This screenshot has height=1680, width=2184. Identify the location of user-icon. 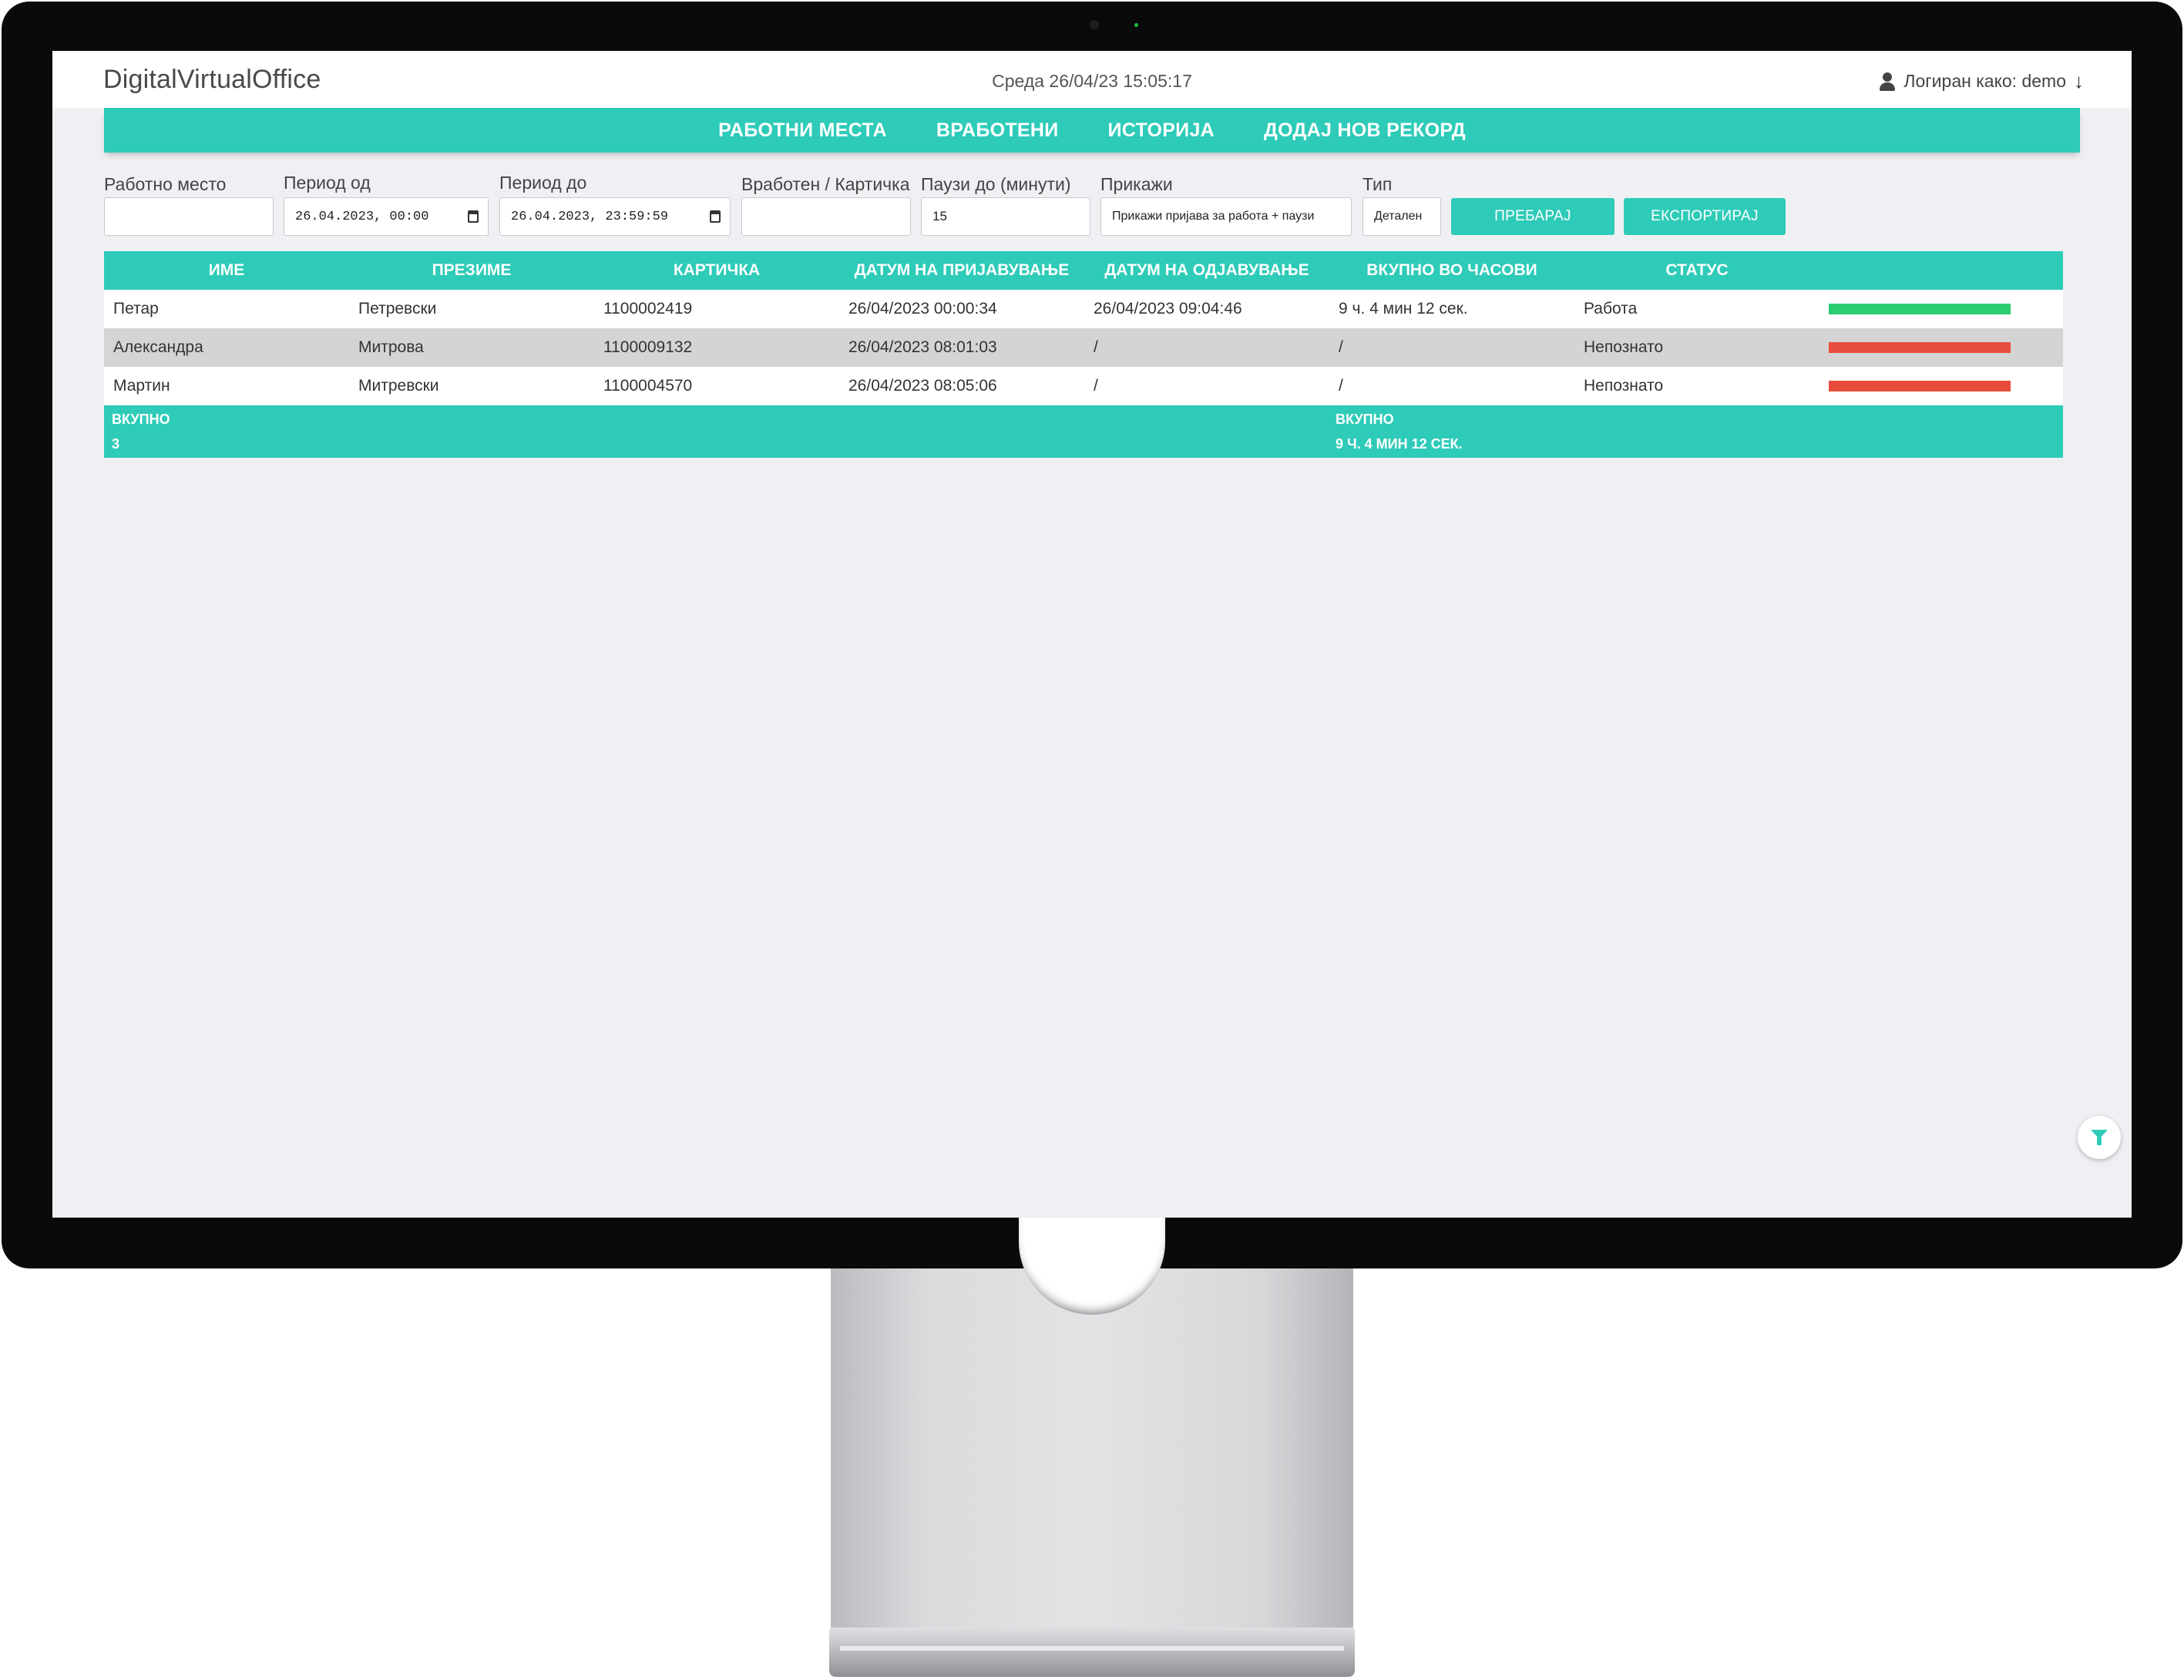
(1887, 81).